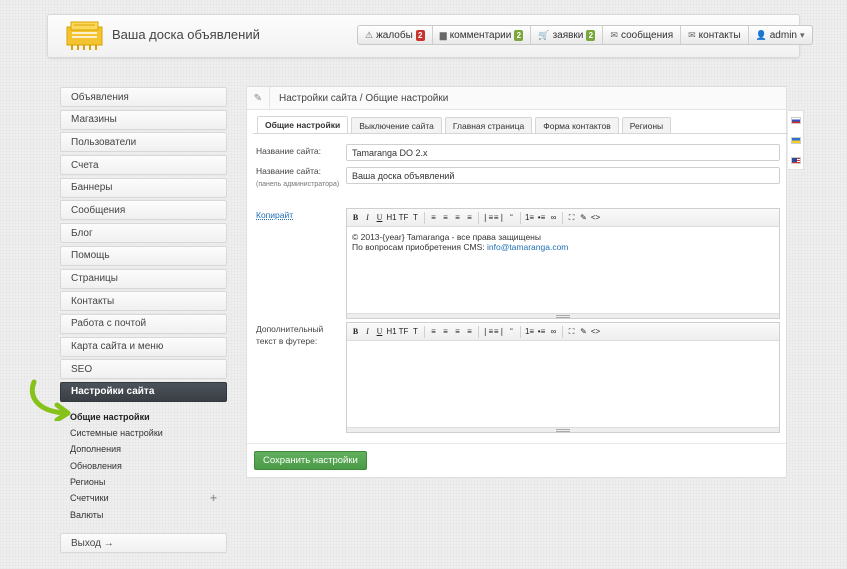 This screenshot has height=569, width=847. What do you see at coordinates (796, 160) in the screenshot?
I see `flag-us-icon` at bounding box center [796, 160].